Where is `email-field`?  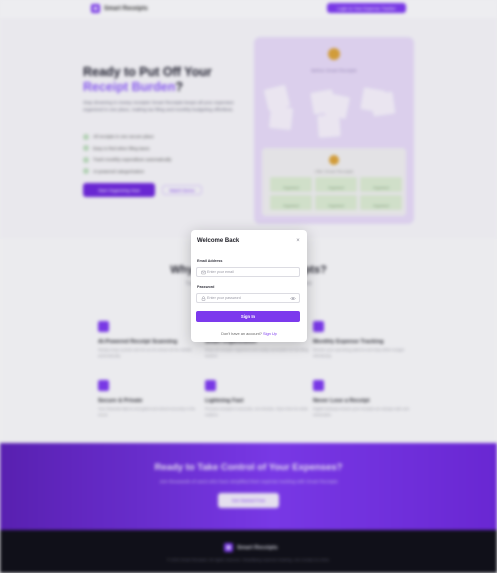
email-field is located at coordinates (248, 272).